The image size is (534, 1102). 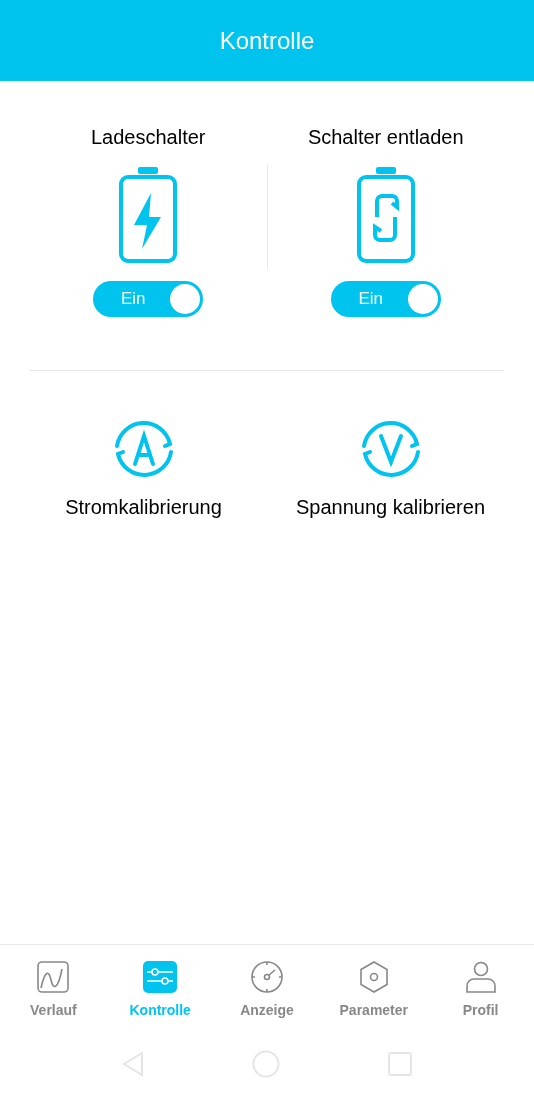 What do you see at coordinates (480, 996) in the screenshot?
I see `nav-tab: Profil` at bounding box center [480, 996].